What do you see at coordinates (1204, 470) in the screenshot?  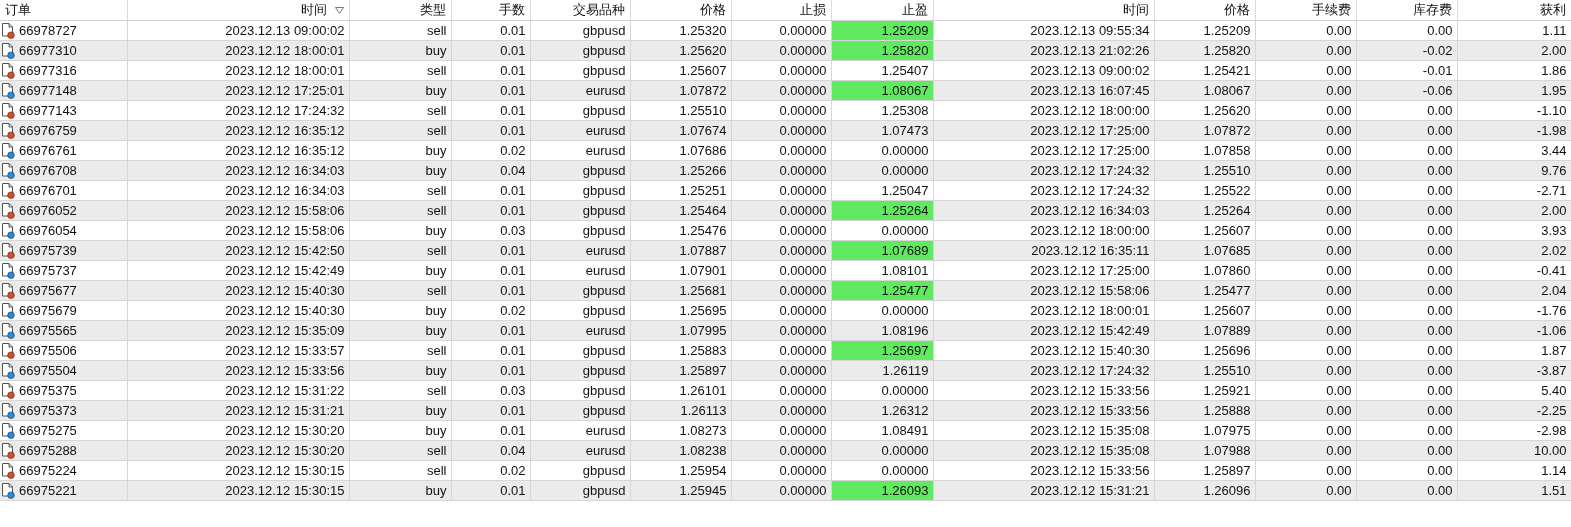 I see `table-cell: 1.25897` at bounding box center [1204, 470].